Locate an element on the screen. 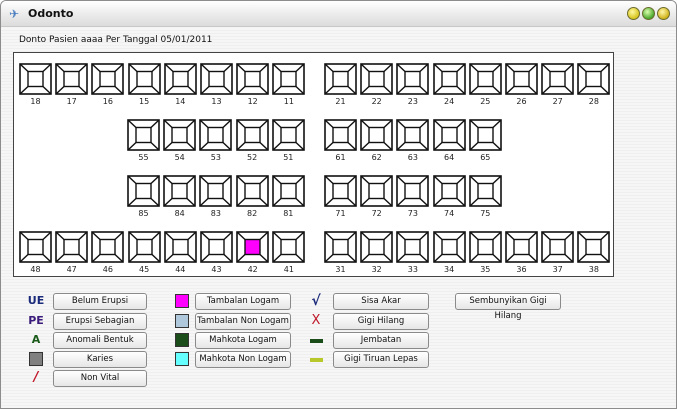  tooth-18: 18 is located at coordinates (35, 85).